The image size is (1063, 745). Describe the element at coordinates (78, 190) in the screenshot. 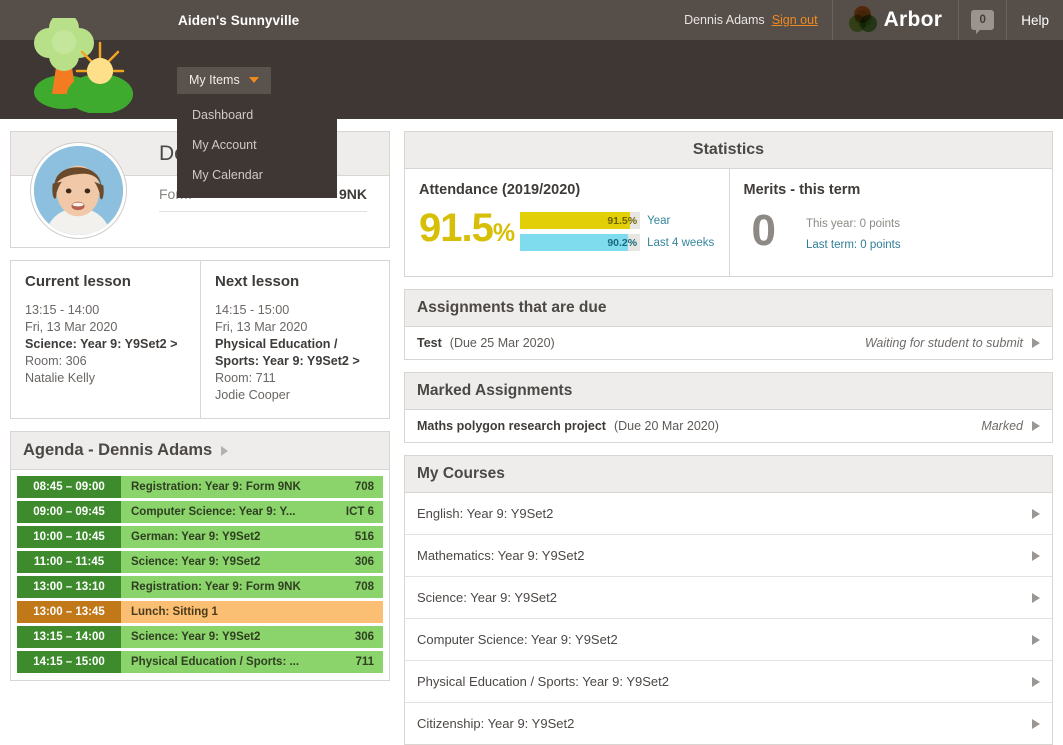

I see `avatar` at that location.